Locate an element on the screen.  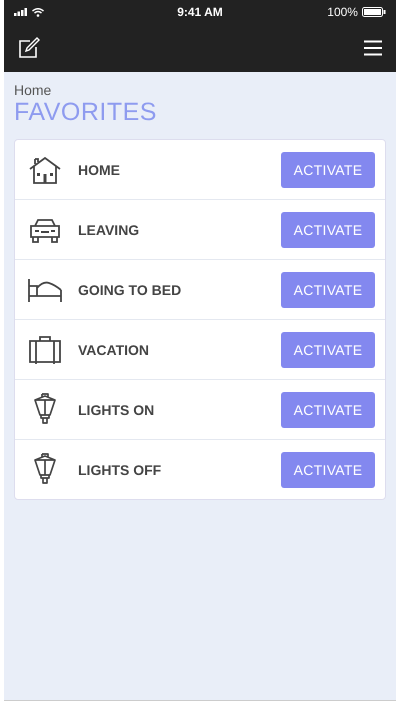
signal-icon is located at coordinates (21, 12).